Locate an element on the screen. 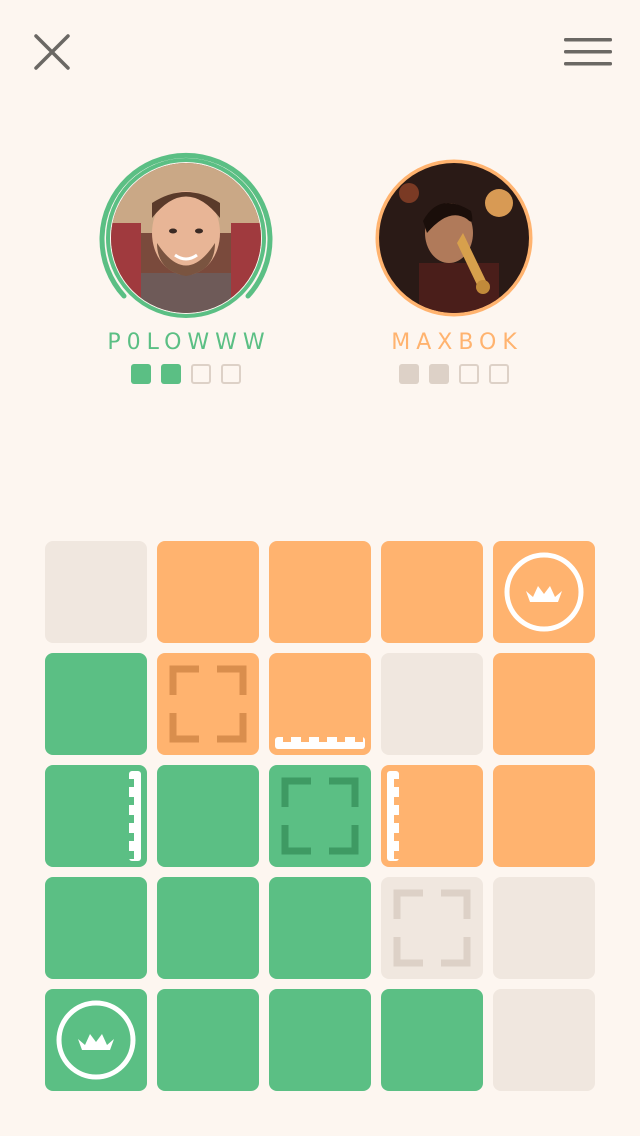  player-1-name: P0LOWWW is located at coordinates (189, 342).